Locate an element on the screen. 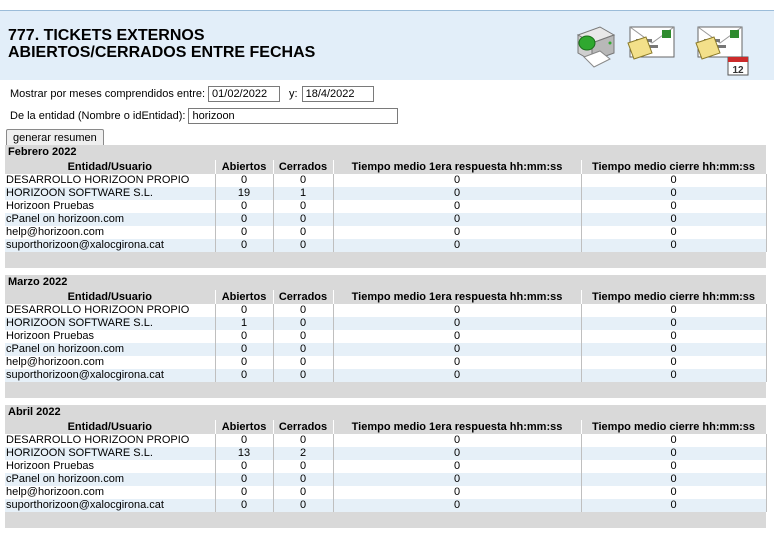 This screenshot has width=774, height=555. month-title: Marzo 2022 is located at coordinates (385, 282).